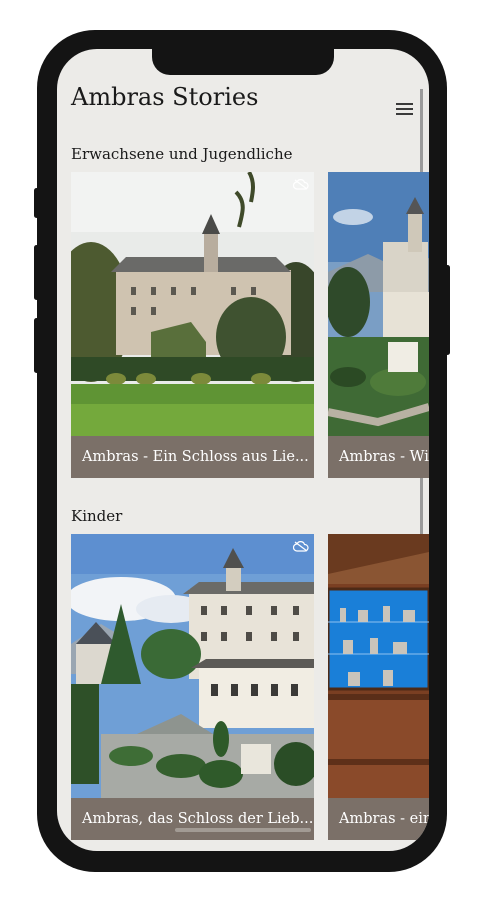  What do you see at coordinates (378, 819) in the screenshot?
I see `story-card-caption: Ambras - ein` at bounding box center [378, 819].